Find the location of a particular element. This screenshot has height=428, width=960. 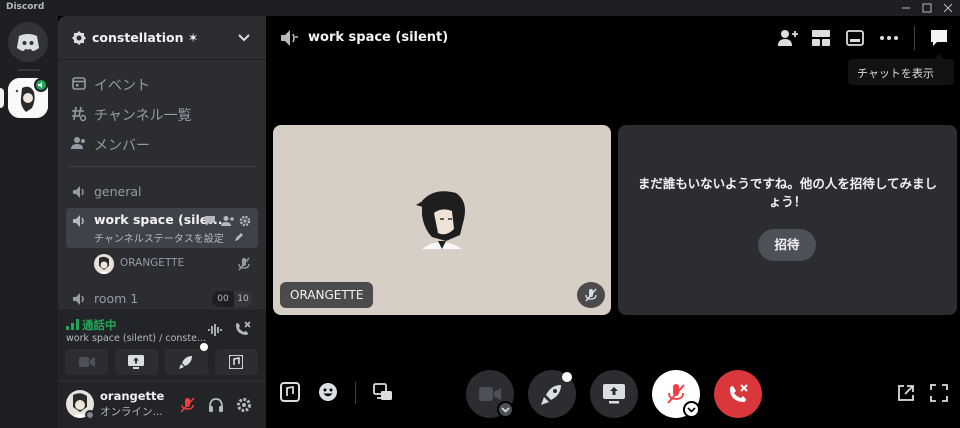

channel-member-name: ORANGETTE is located at coordinates (152, 263).